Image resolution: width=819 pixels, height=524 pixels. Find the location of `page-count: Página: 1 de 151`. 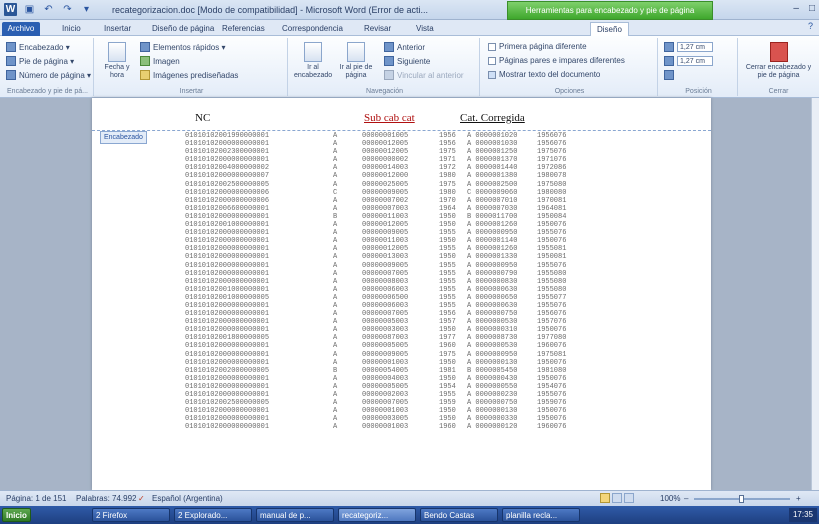

page-count: Página: 1 de 151 is located at coordinates (36, 498).